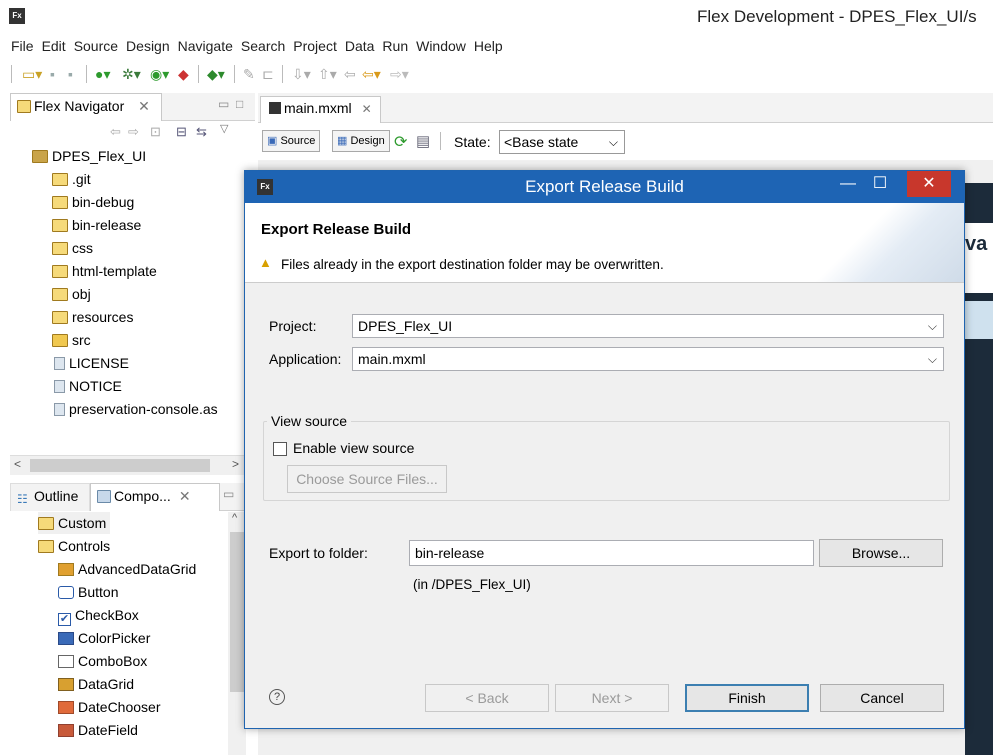 The image size is (993, 755). What do you see at coordinates (159, 74) in the screenshot?
I see `profile-icon: ◉▾` at bounding box center [159, 74].